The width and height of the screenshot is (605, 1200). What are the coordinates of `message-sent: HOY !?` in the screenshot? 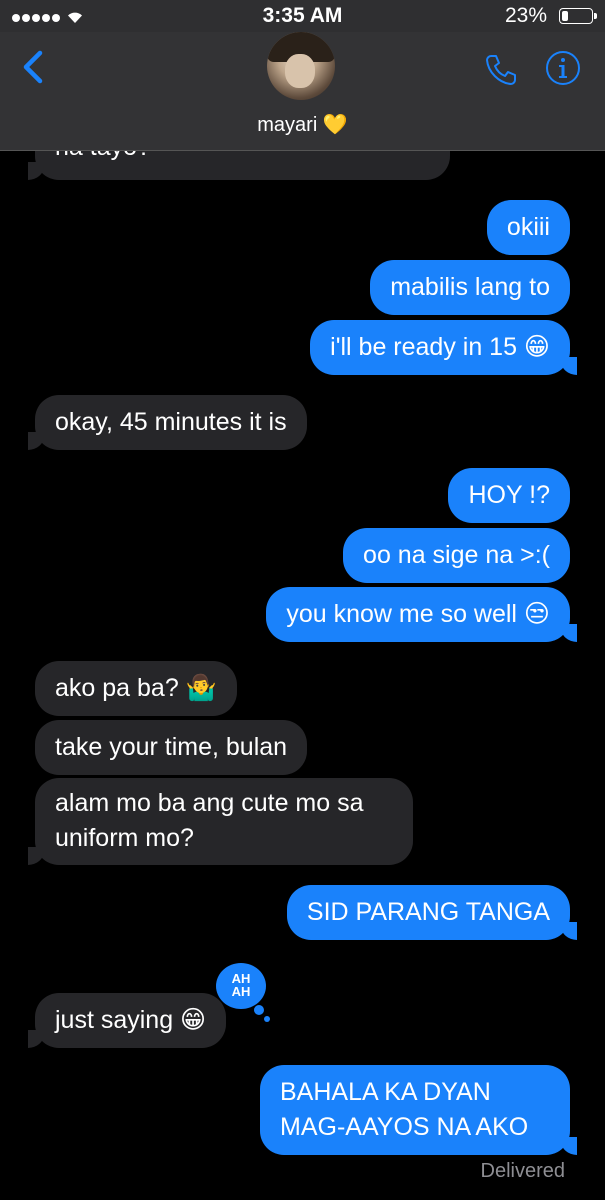 It's located at (509, 495).